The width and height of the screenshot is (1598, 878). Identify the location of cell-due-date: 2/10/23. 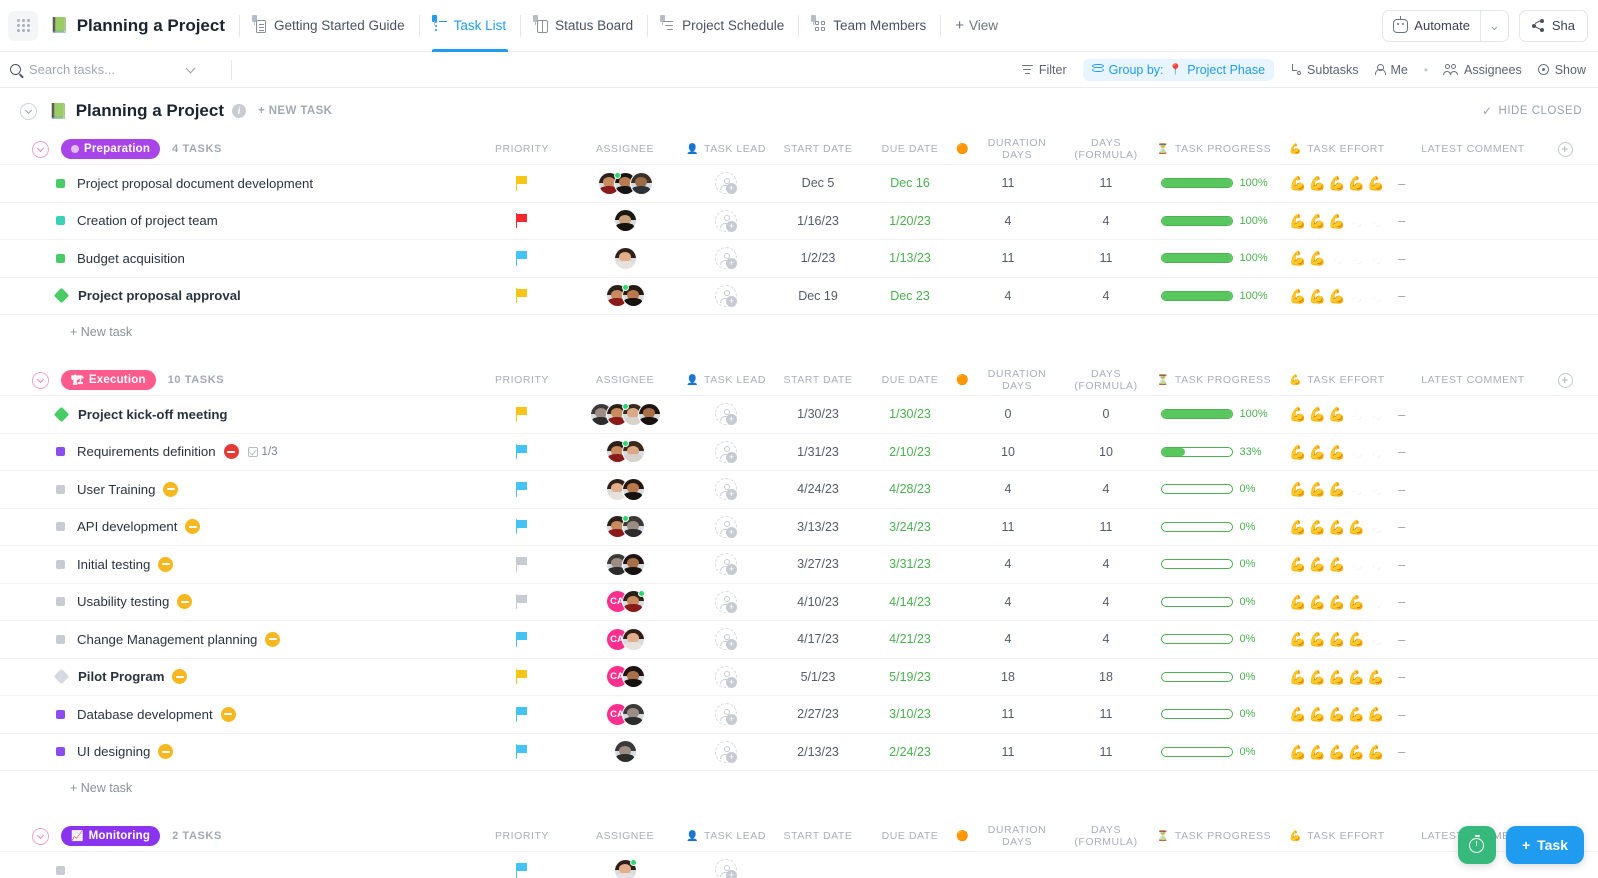
(910, 452).